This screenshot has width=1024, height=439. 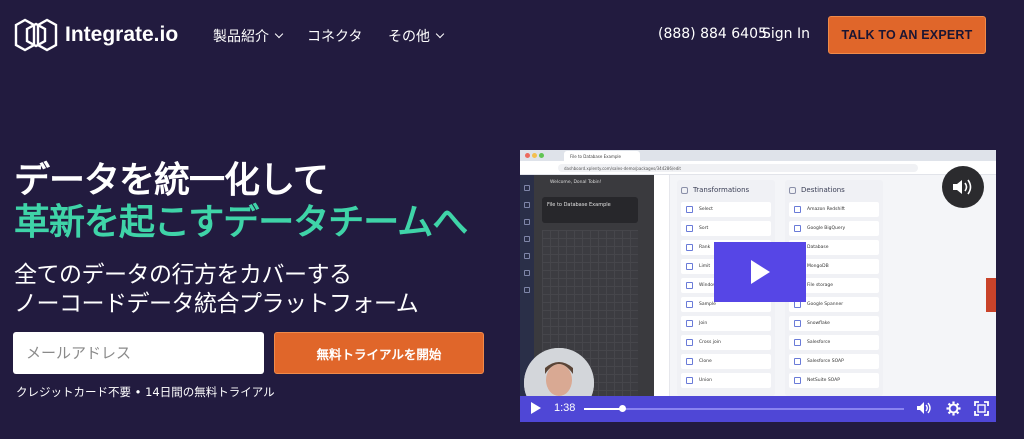 I want to click on speaker-icon, so click(x=962, y=187).